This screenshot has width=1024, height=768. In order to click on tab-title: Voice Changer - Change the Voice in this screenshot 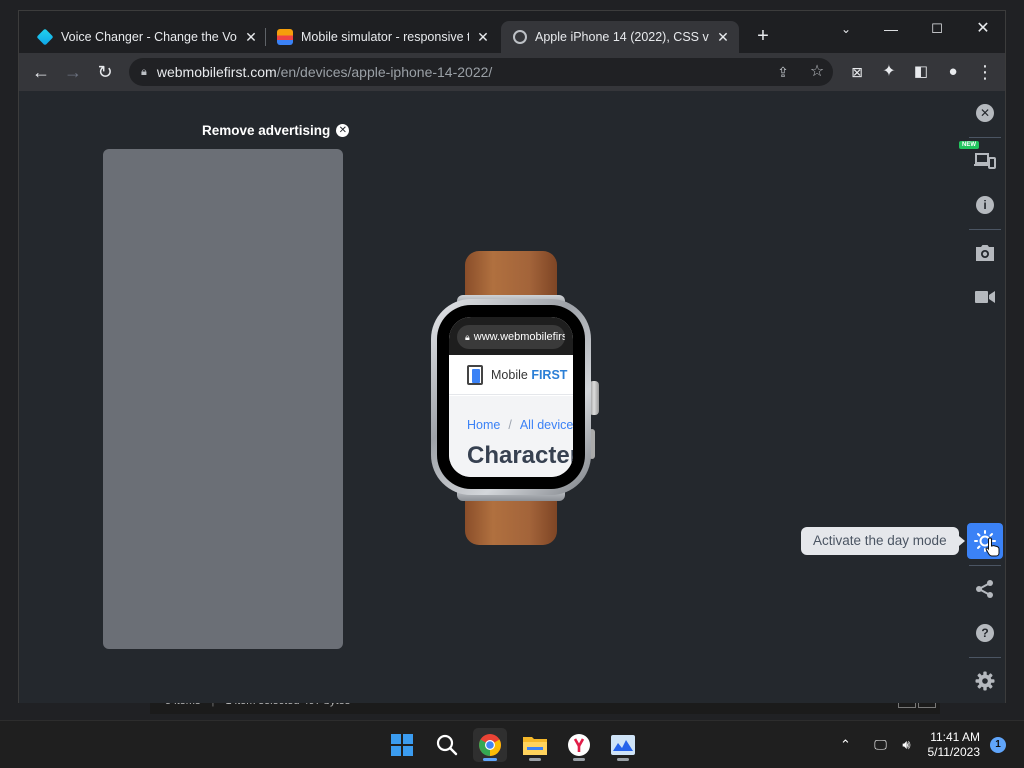, I will do `click(149, 37)`.